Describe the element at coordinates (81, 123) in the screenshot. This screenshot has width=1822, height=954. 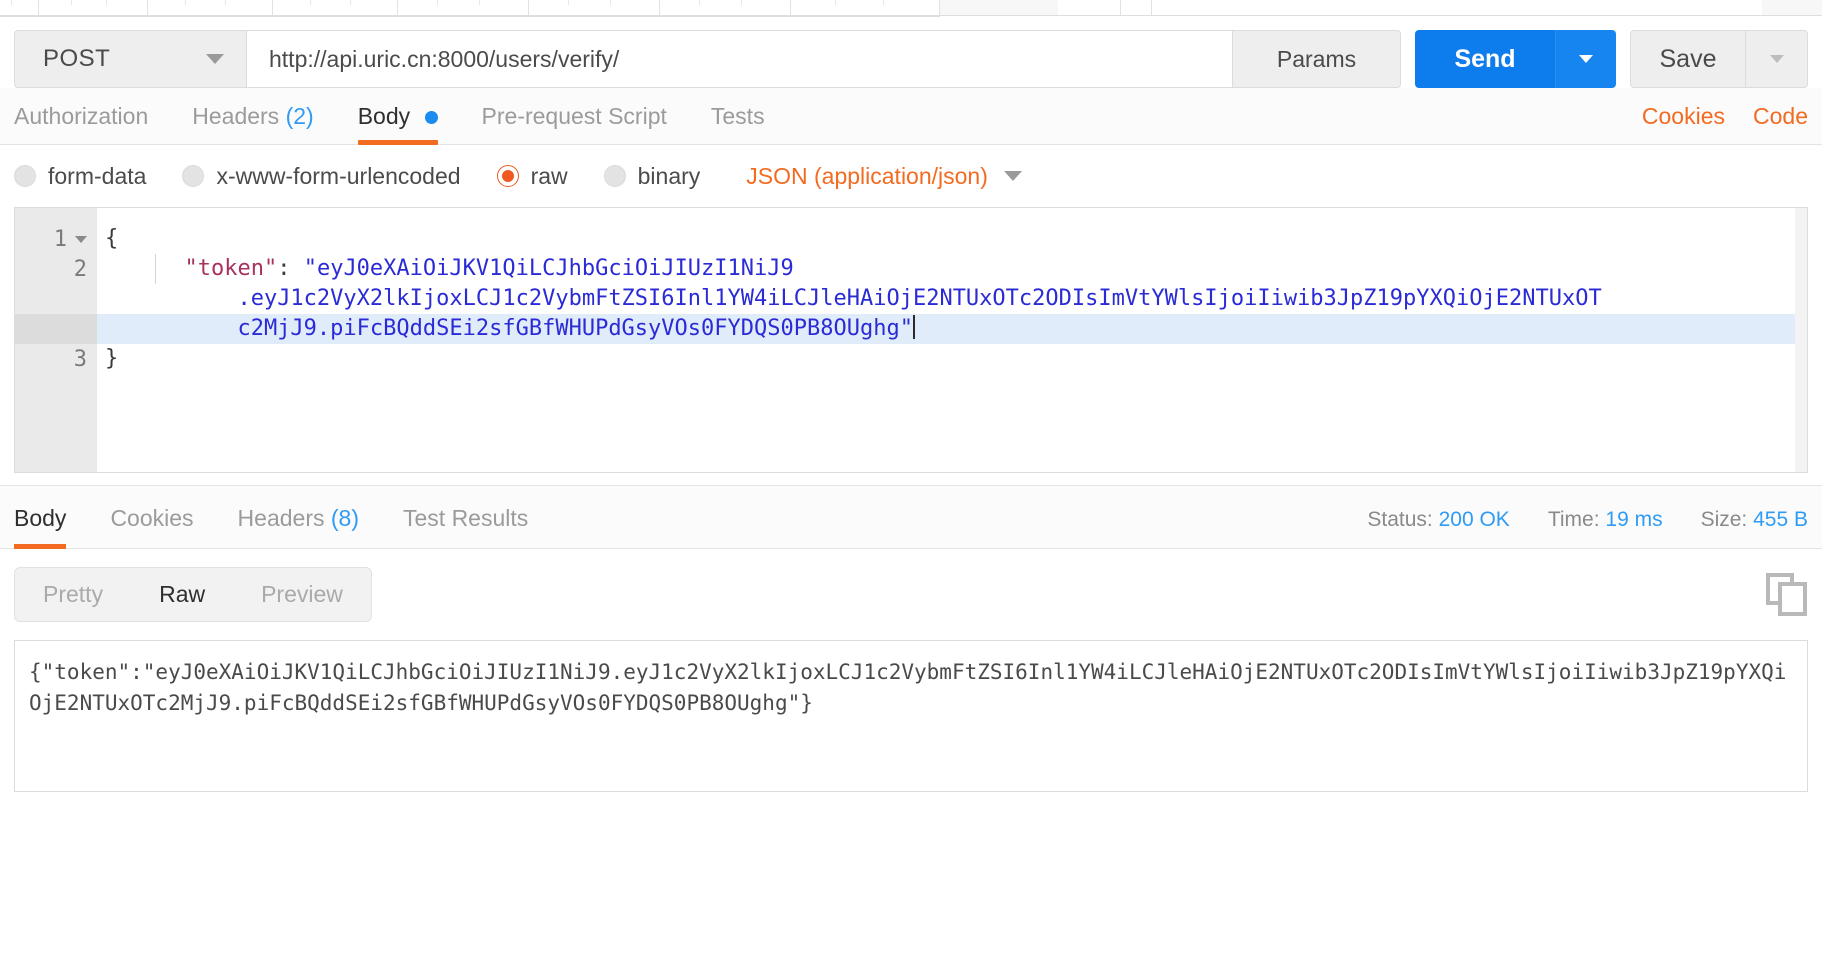
I see `tab-authorization: Authorization` at that location.